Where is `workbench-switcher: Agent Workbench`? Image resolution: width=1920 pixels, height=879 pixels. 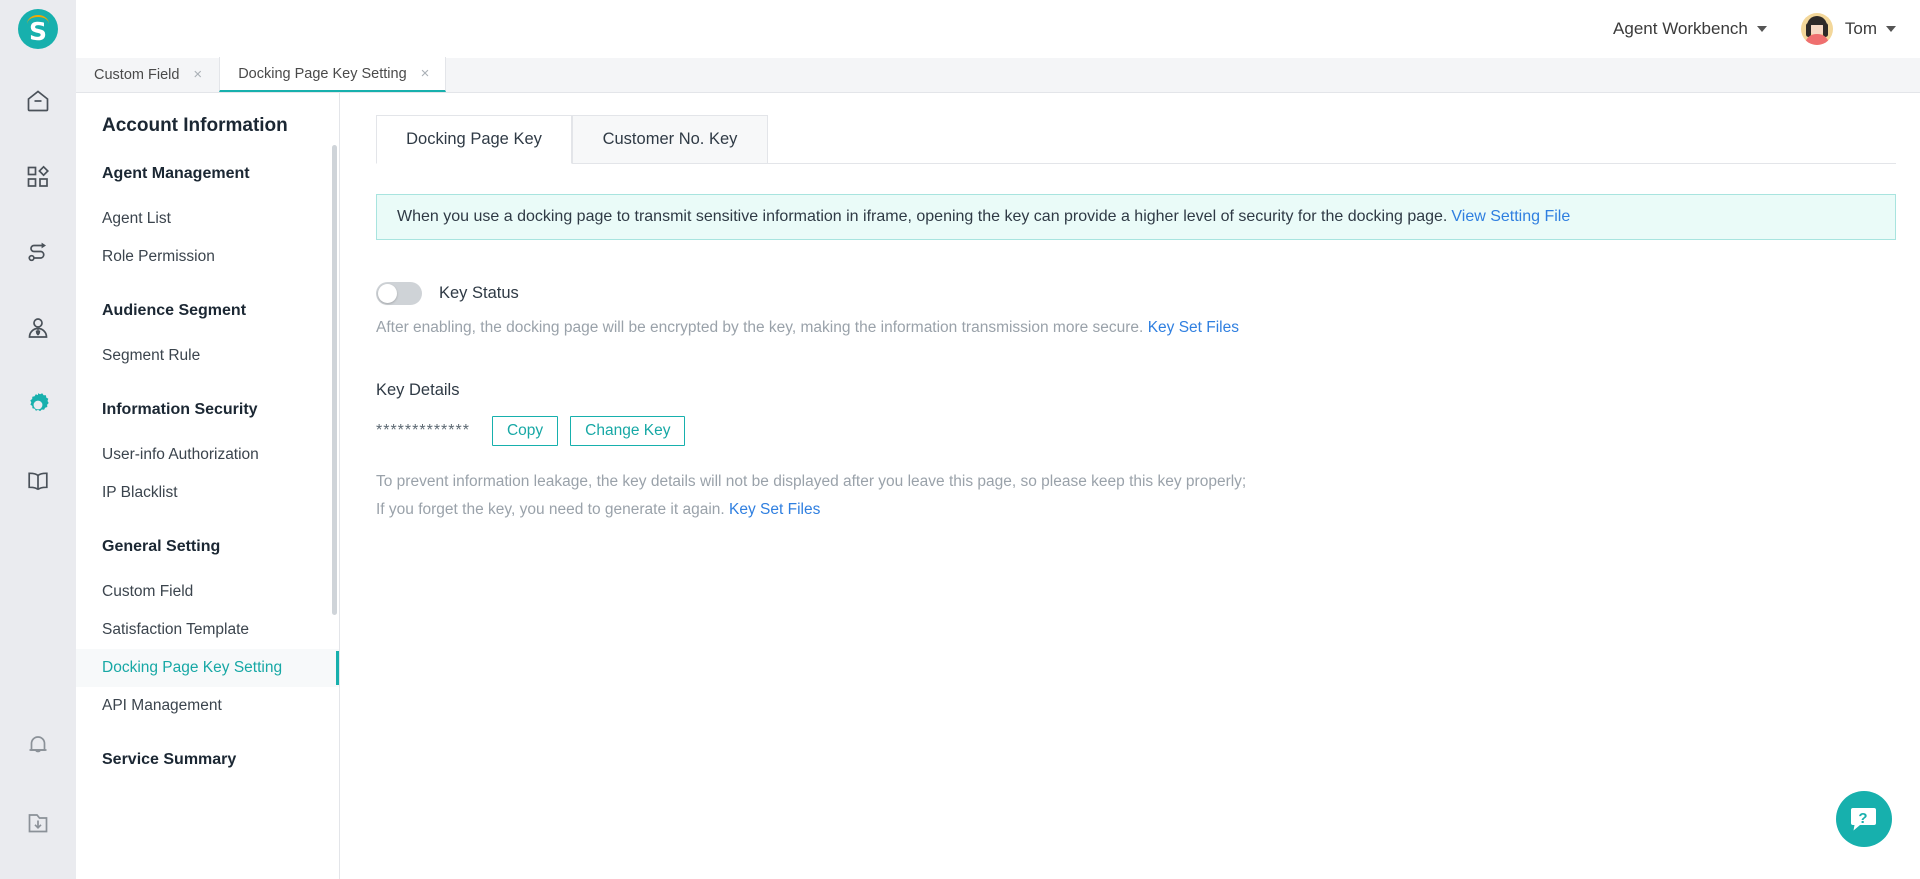
workbench-switcher: Agent Workbench is located at coordinates (1690, 29).